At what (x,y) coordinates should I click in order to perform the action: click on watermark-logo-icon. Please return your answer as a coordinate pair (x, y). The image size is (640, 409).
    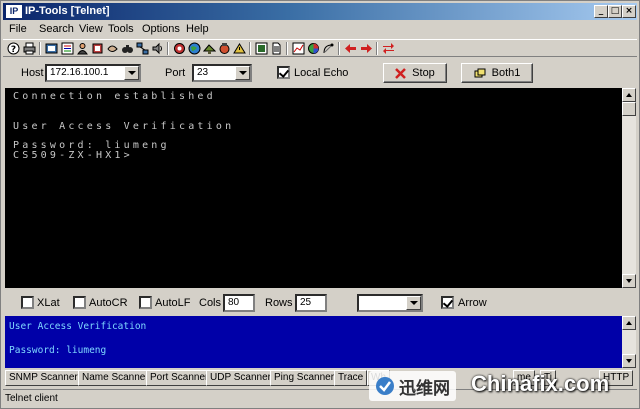
    Looking at the image, I should click on (385, 386).